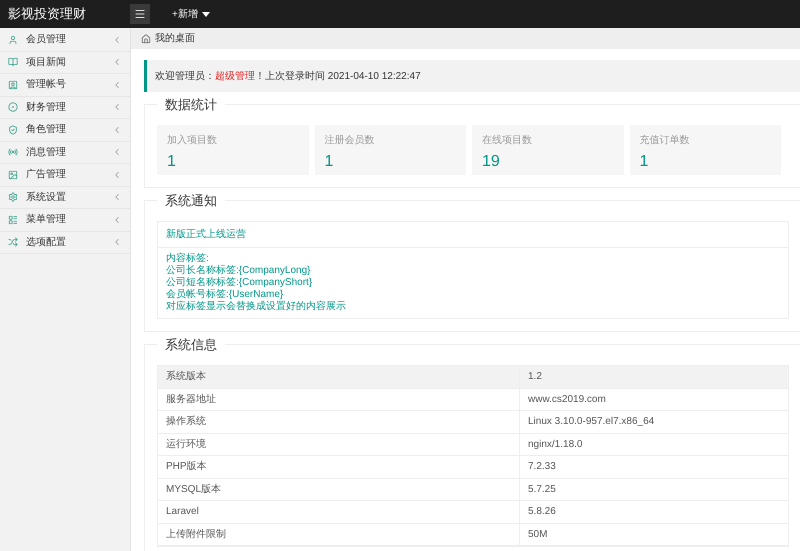 This screenshot has height=551, width=800. What do you see at coordinates (591, 422) in the screenshot?
I see `table-cell-text: Linux 3.10.0-957.el7.x86_64` at bounding box center [591, 422].